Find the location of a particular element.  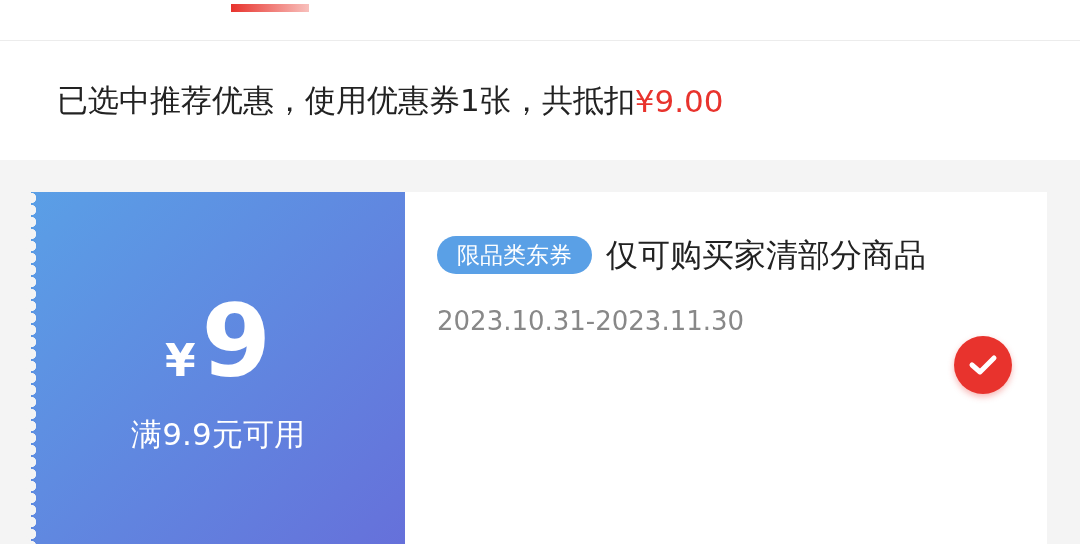

coupon-value: 9 is located at coordinates (236, 342).